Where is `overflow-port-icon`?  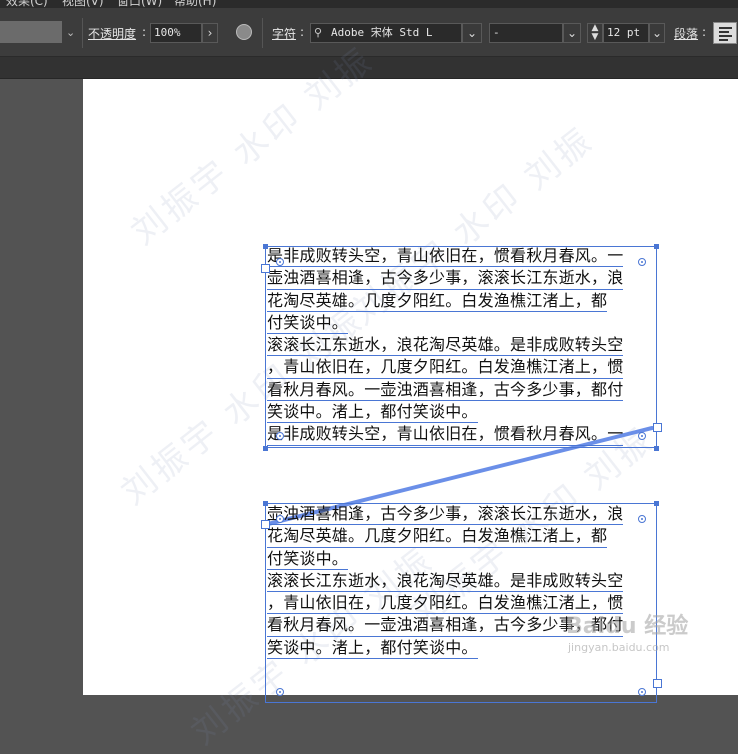
overflow-port-icon is located at coordinates (657, 683).